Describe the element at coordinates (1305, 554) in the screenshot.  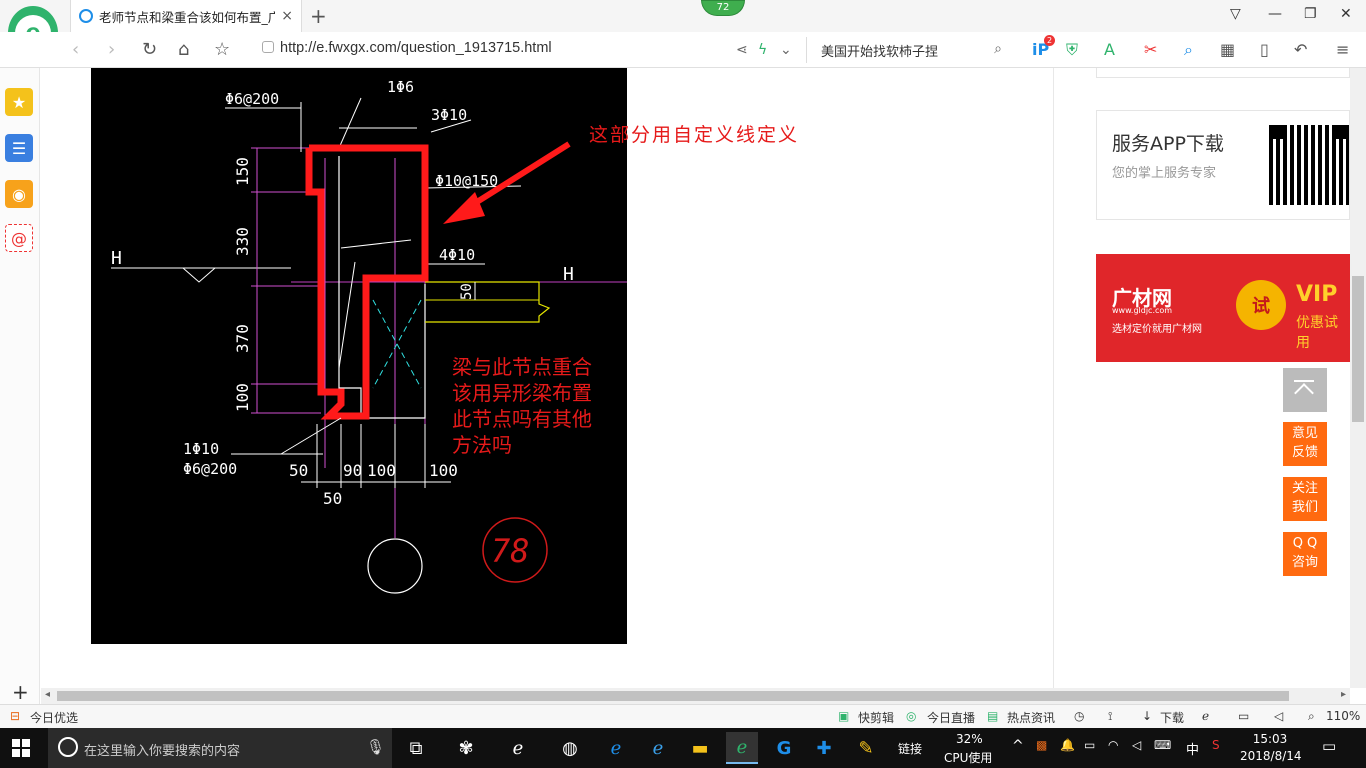
I see `qq-consult-button: Q Q 咨询` at that location.